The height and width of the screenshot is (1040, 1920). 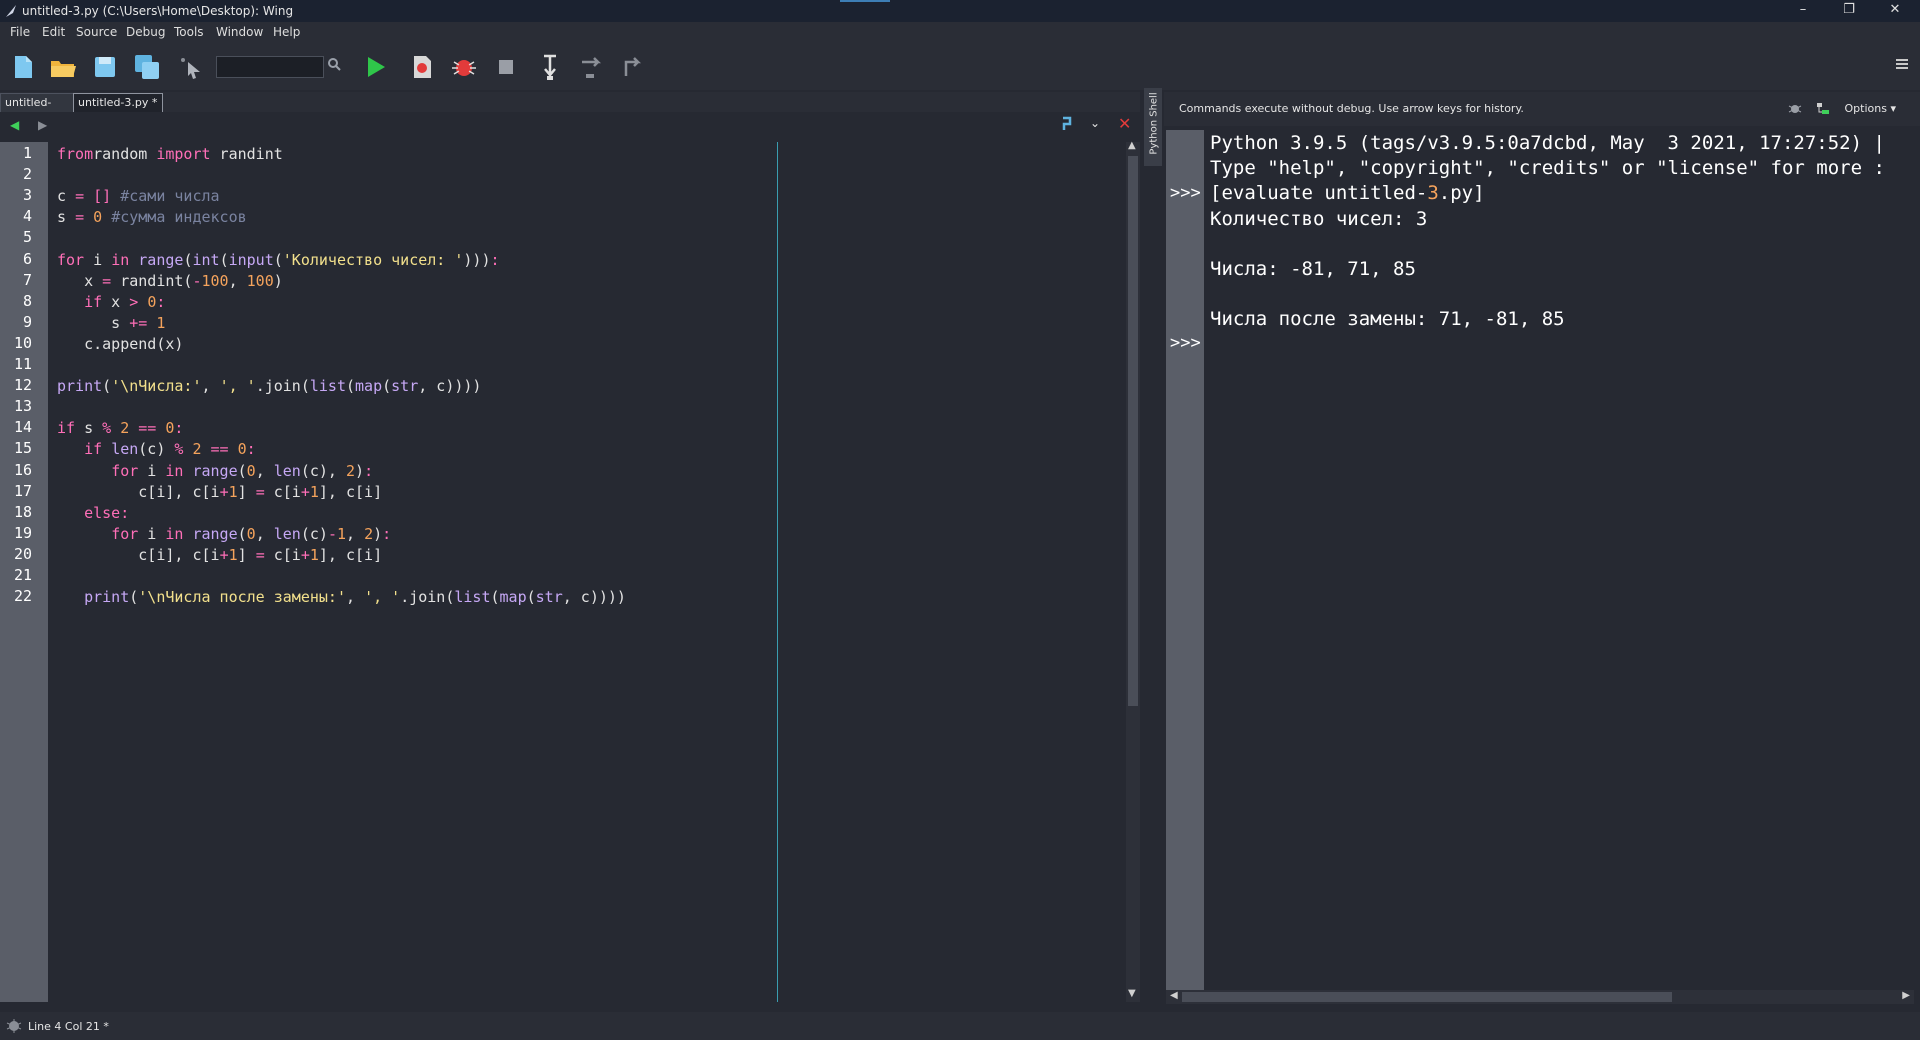 I want to click on menu-edit: Edit, so click(x=53, y=32).